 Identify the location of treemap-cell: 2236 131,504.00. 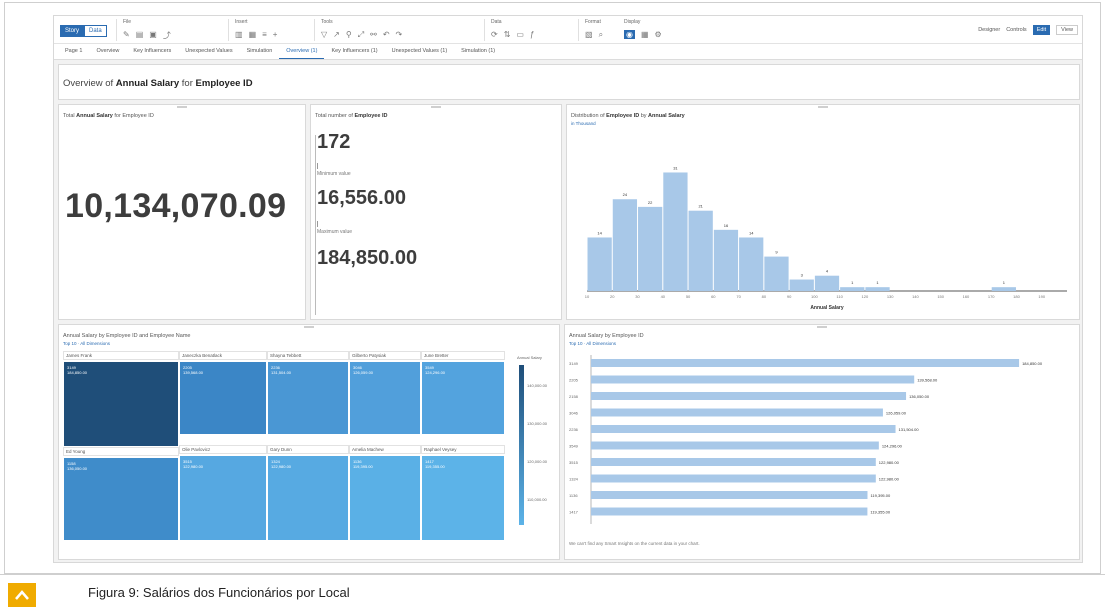
(308, 398).